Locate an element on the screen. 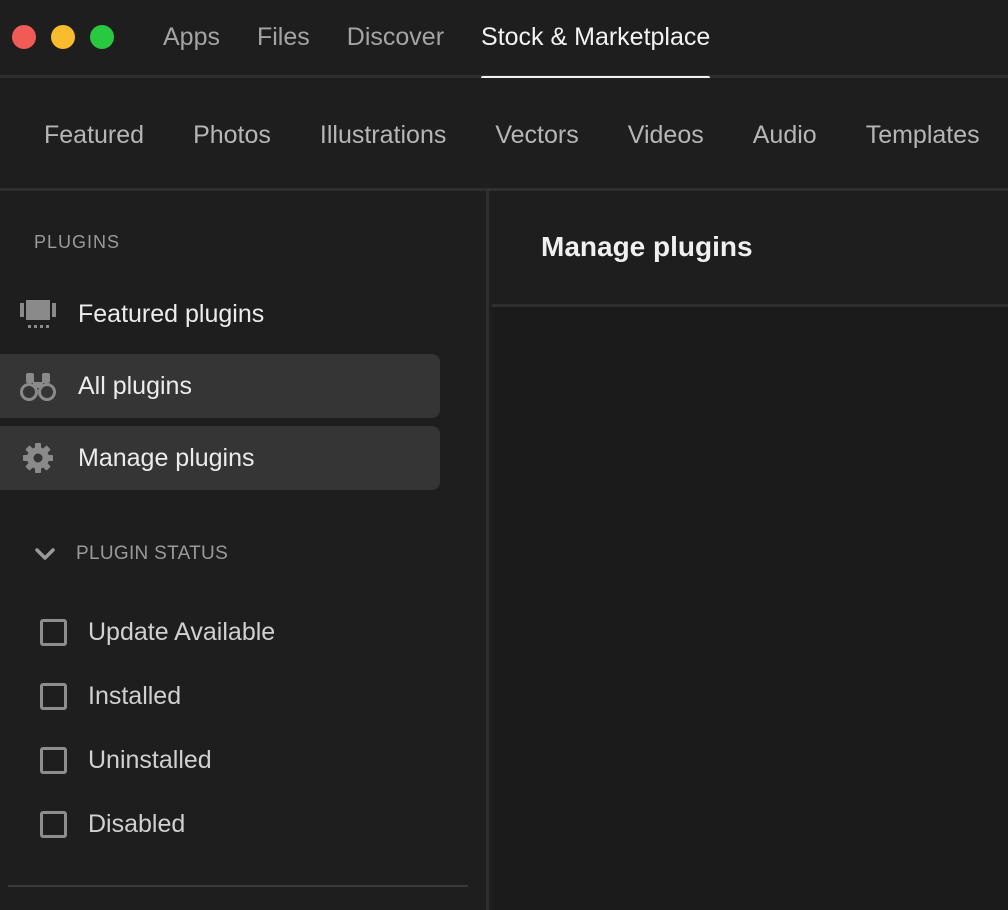 Image resolution: width=1008 pixels, height=910 pixels. category-featured: Featured is located at coordinates (94, 135).